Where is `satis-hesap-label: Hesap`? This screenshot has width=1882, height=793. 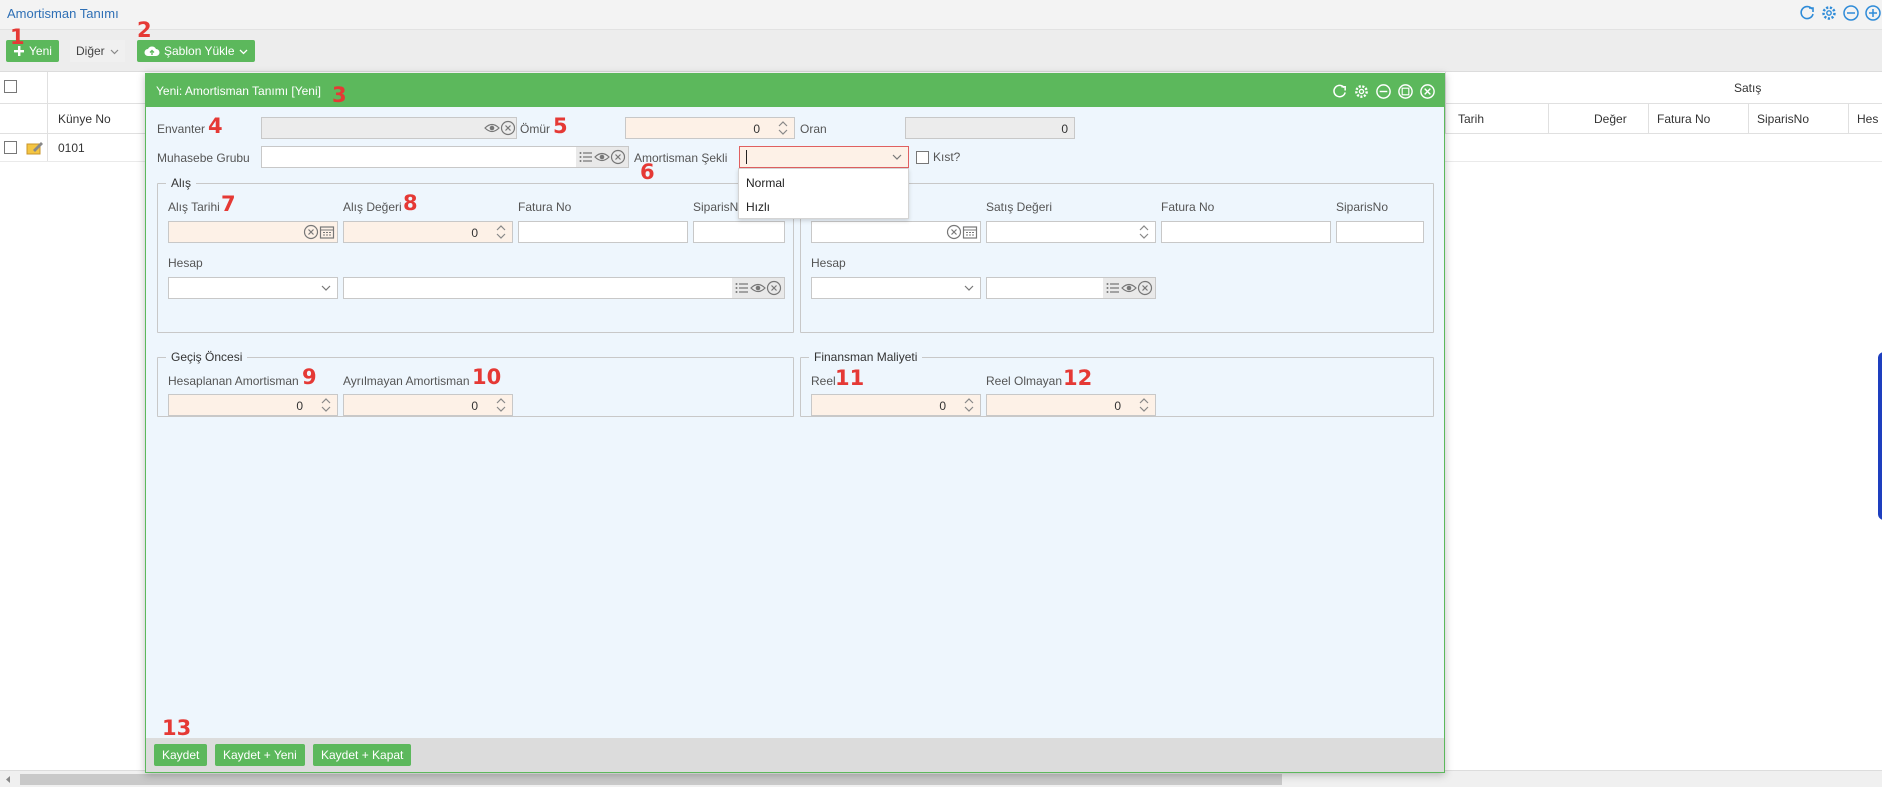 satis-hesap-label: Hesap is located at coordinates (828, 263).